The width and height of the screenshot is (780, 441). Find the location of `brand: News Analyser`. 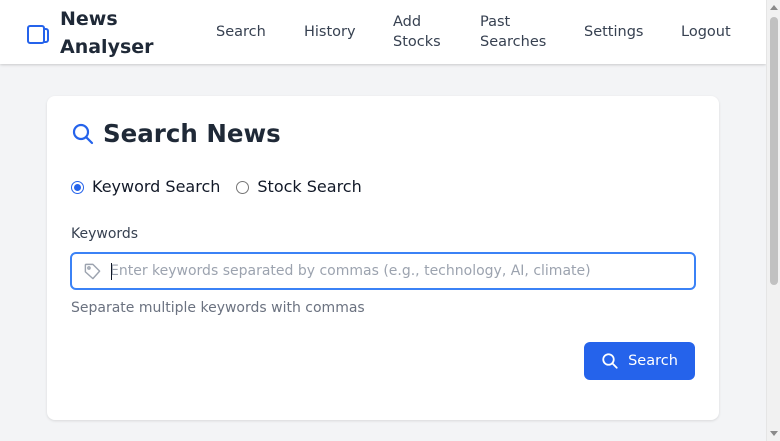

brand: News Analyser is located at coordinates (90, 33).